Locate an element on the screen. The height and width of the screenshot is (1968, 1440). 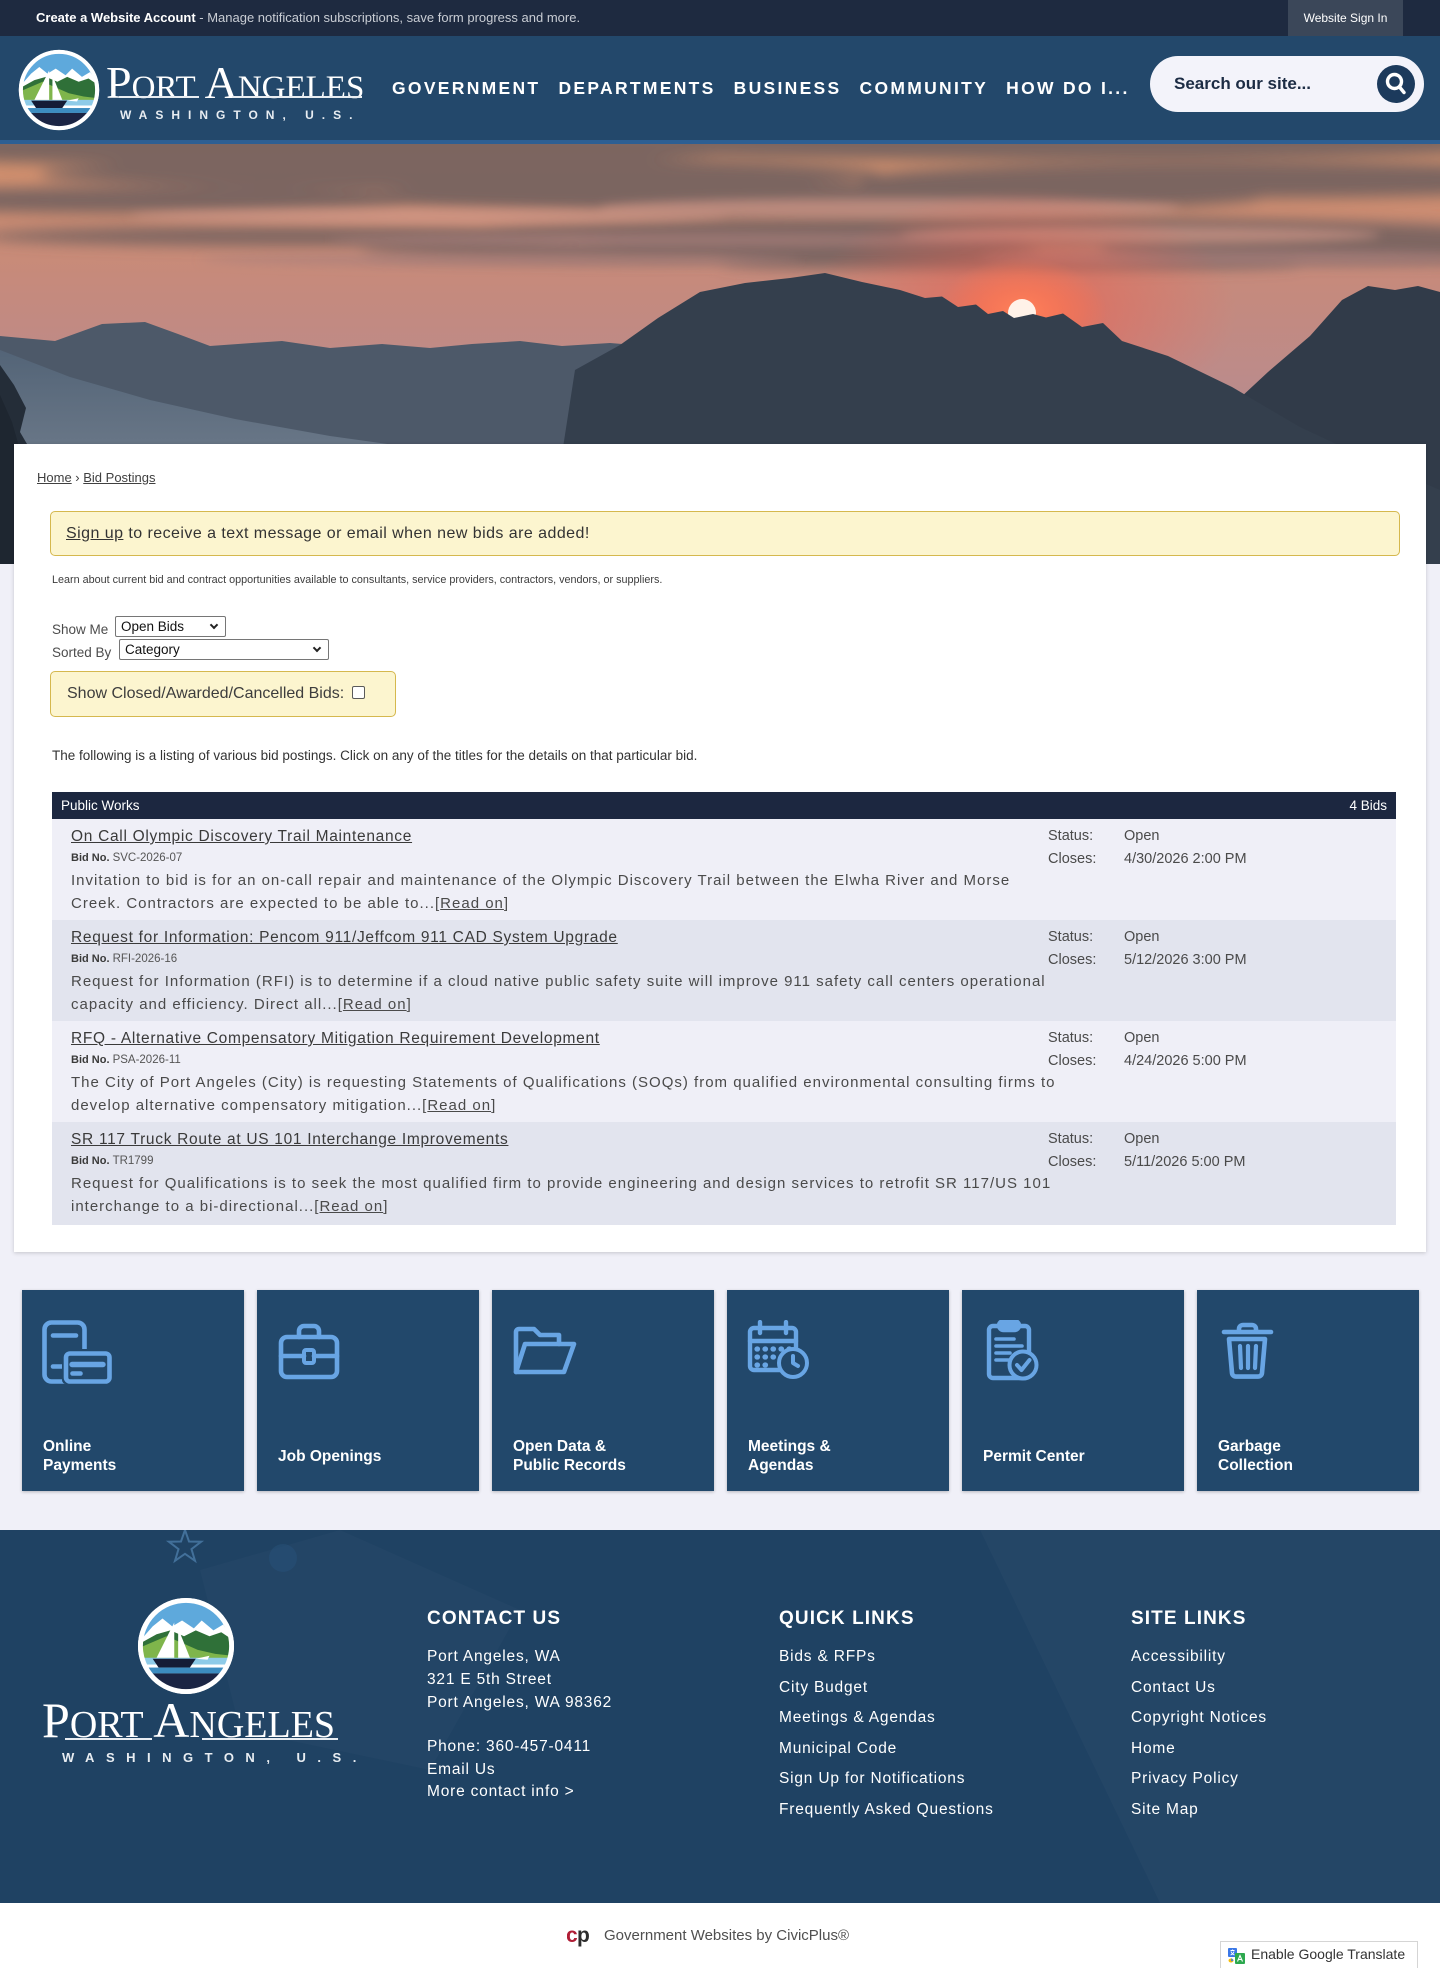
svg-text: p is located at coordinates (583, 1935).